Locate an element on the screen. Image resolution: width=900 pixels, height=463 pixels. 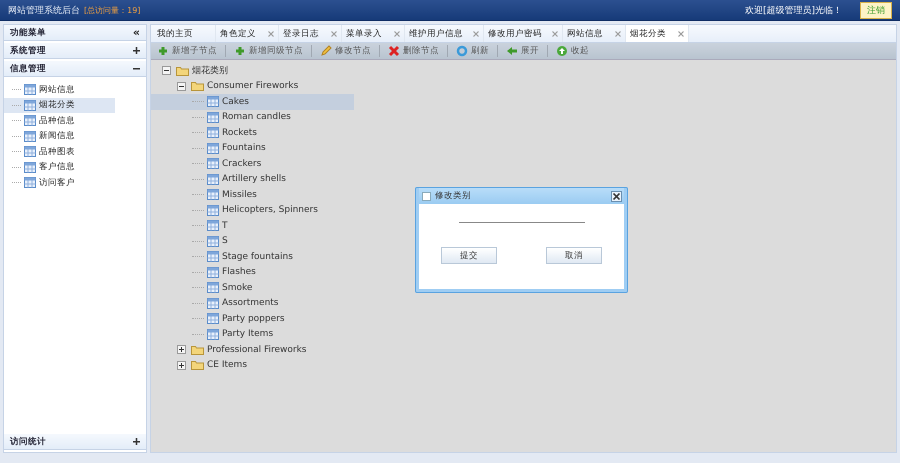
tree-node: Professional Fireworks is located at coordinates (252, 350).